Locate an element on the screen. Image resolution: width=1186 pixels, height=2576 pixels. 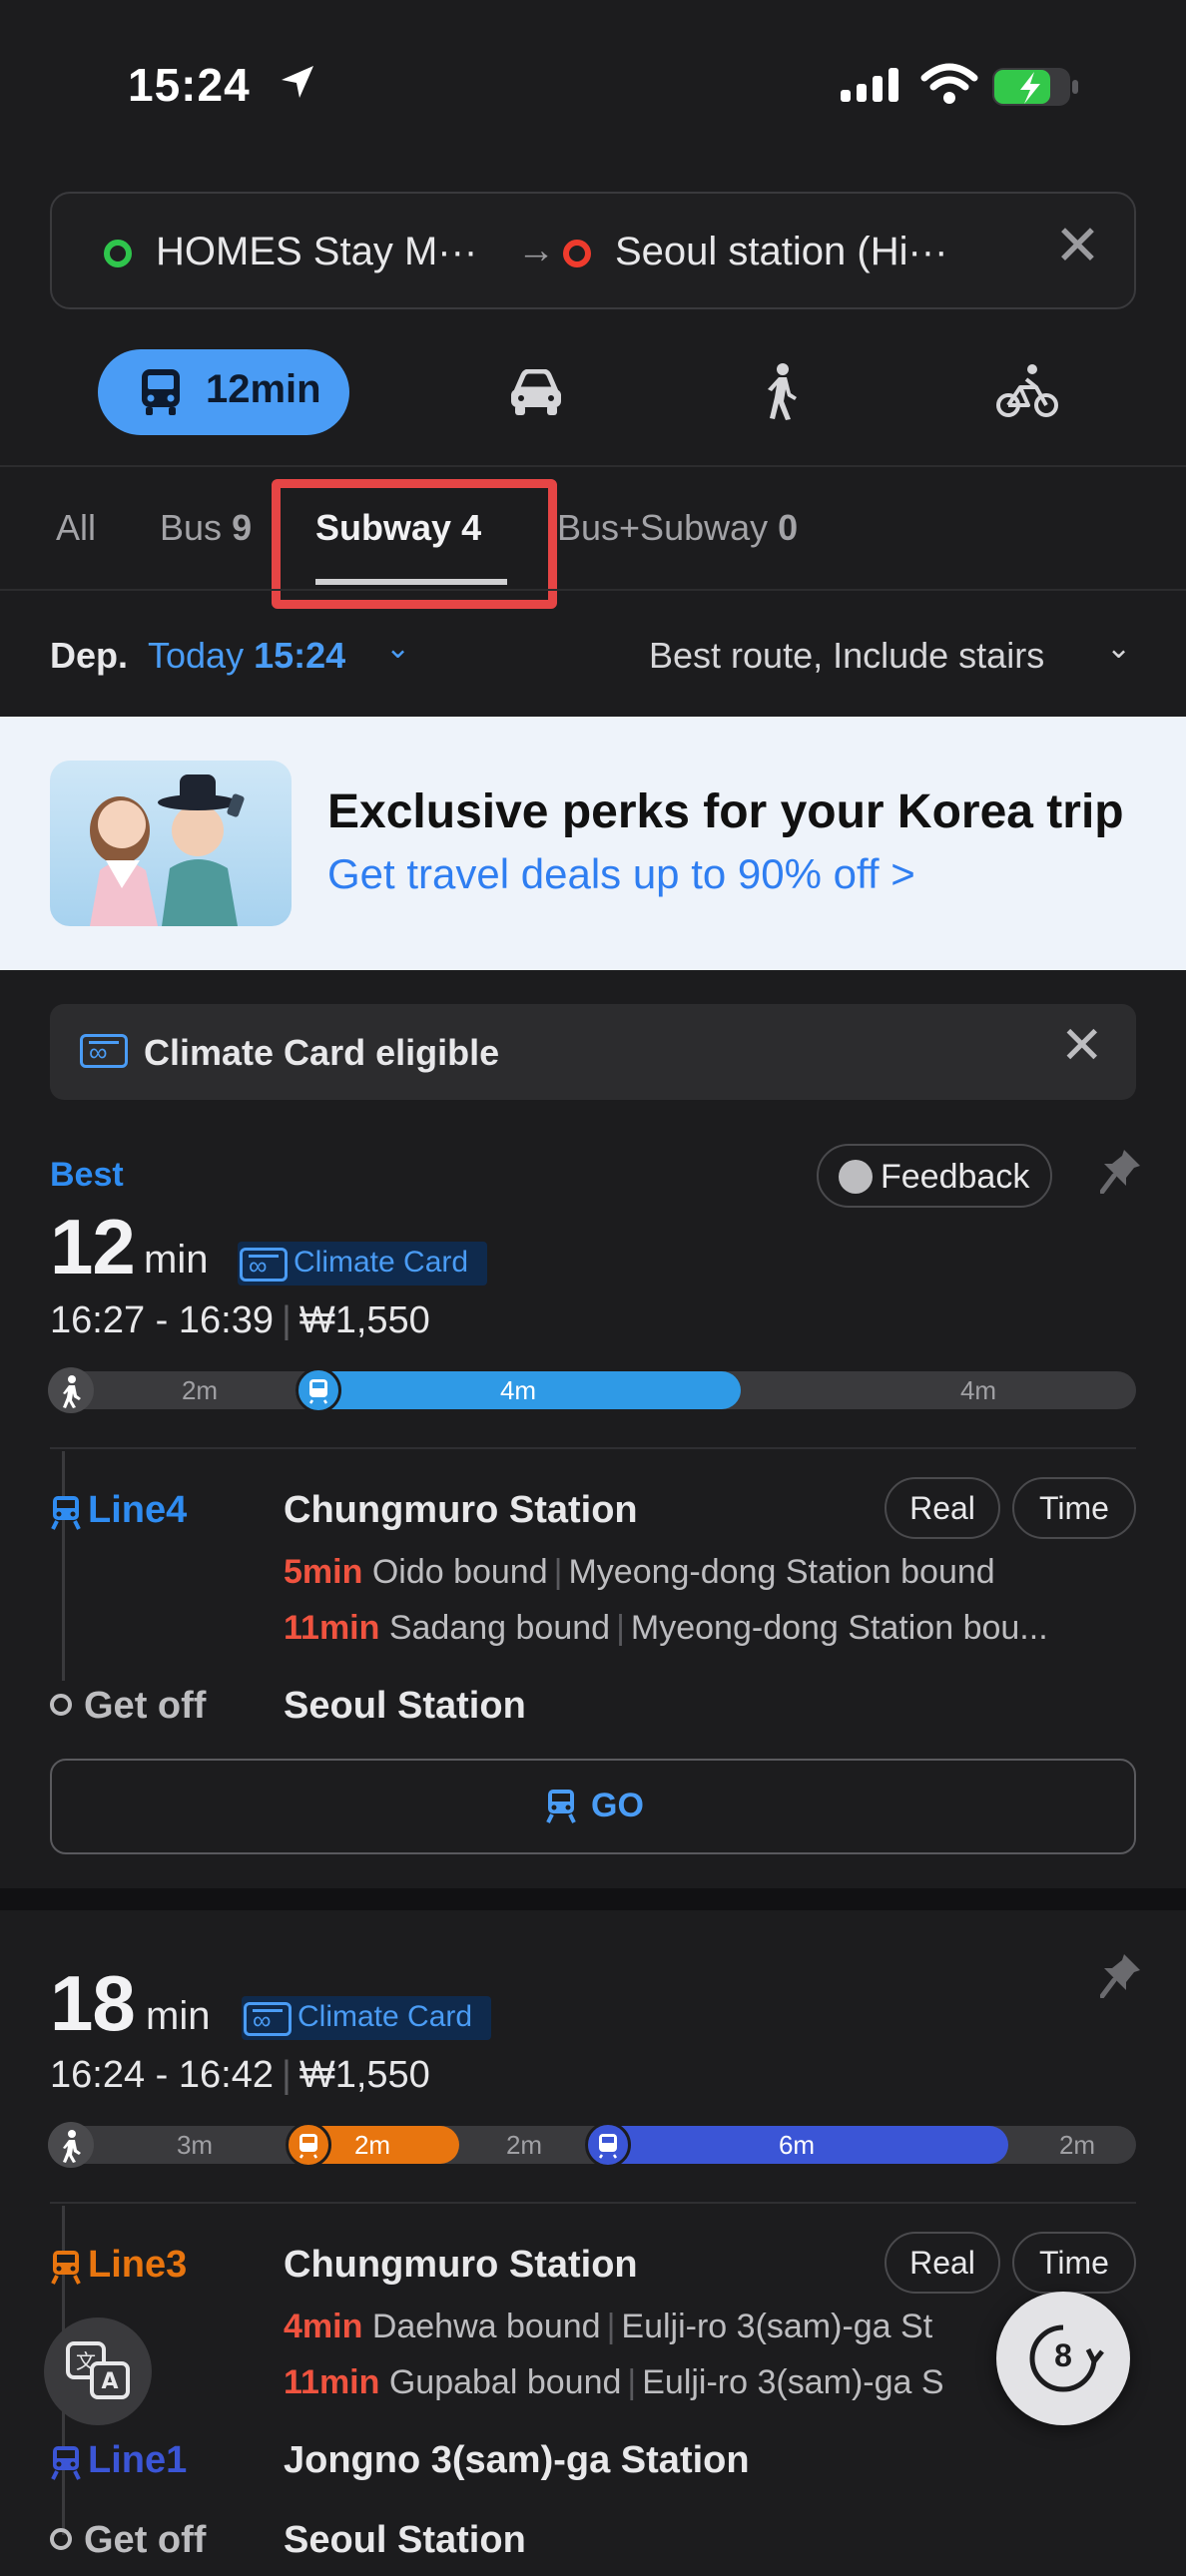
route-input-box: HOMES Stay M··· → Seoul station (Hi··· ✕ is located at coordinates (593, 251).